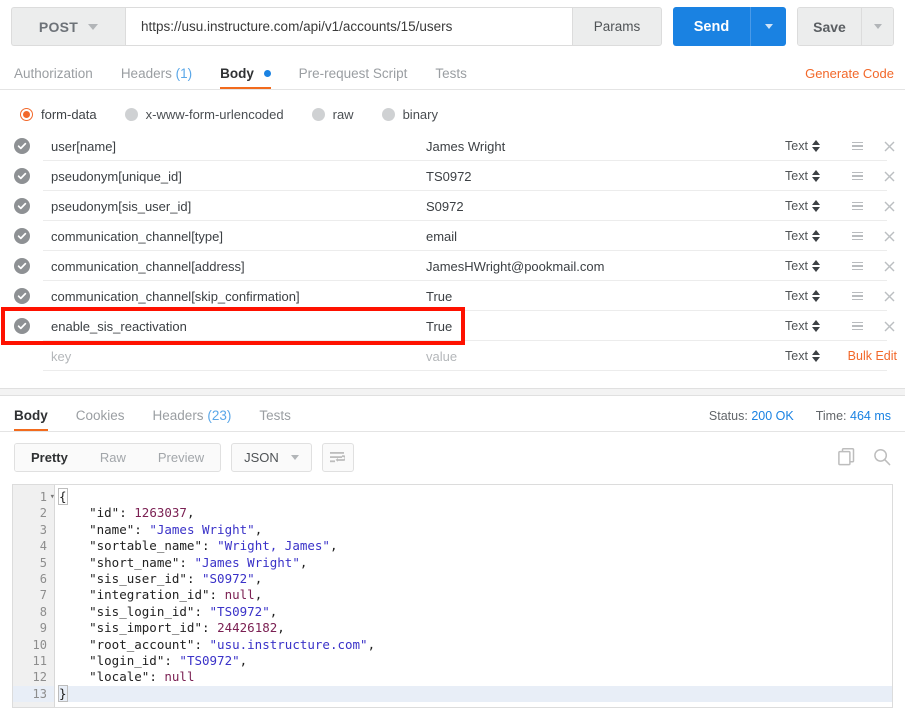  Describe the element at coordinates (829, 26) in the screenshot. I see `save-button: Save` at that location.